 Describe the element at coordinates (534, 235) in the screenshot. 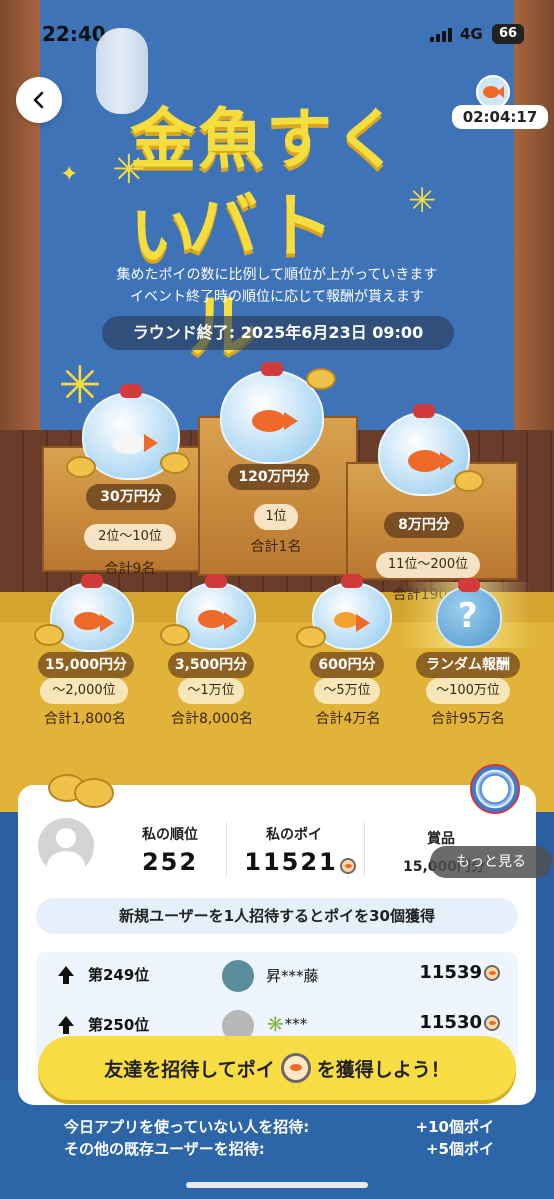

I see `curtain-right` at that location.